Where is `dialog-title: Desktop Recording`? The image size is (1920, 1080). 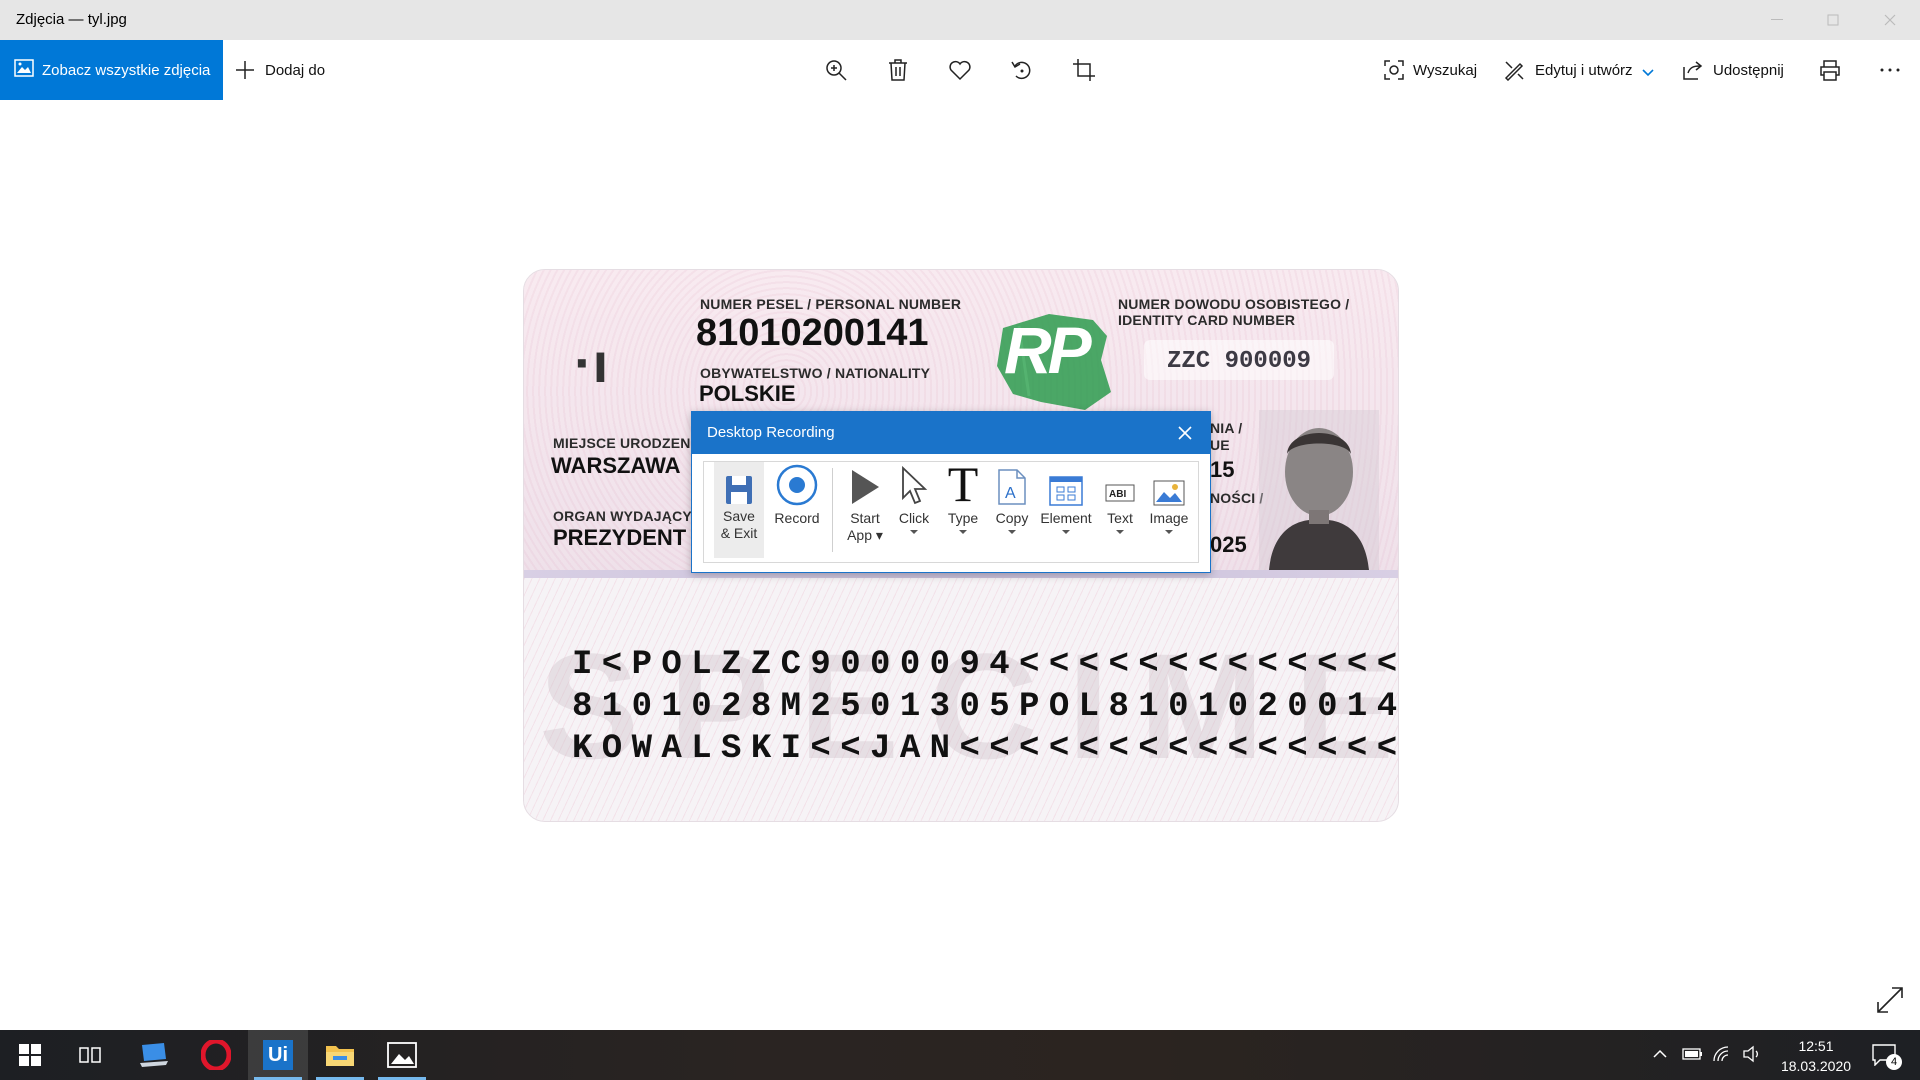 dialog-title: Desktop Recording is located at coordinates (771, 432).